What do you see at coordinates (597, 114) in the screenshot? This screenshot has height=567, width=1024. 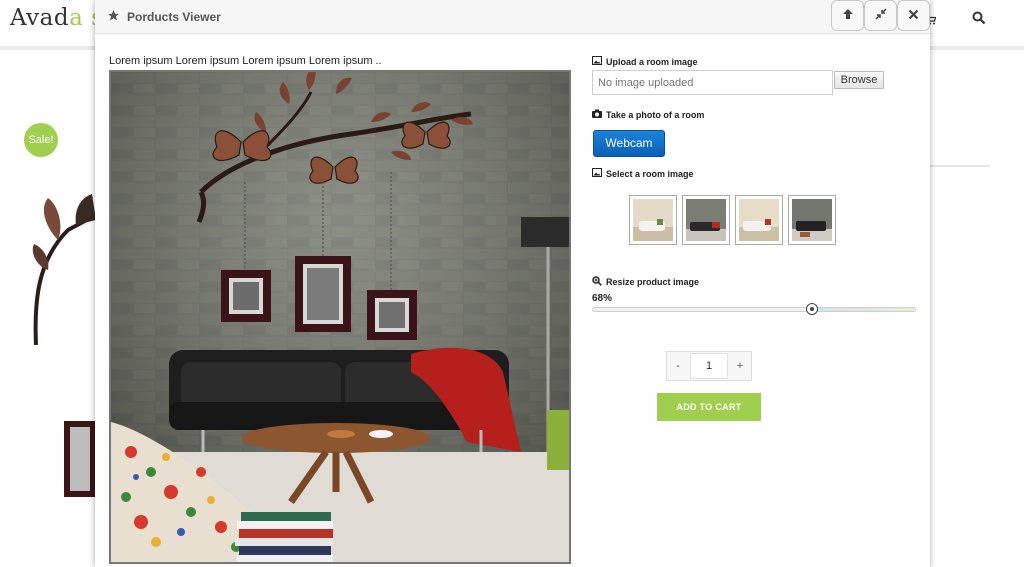 I see `camera-icon` at bounding box center [597, 114].